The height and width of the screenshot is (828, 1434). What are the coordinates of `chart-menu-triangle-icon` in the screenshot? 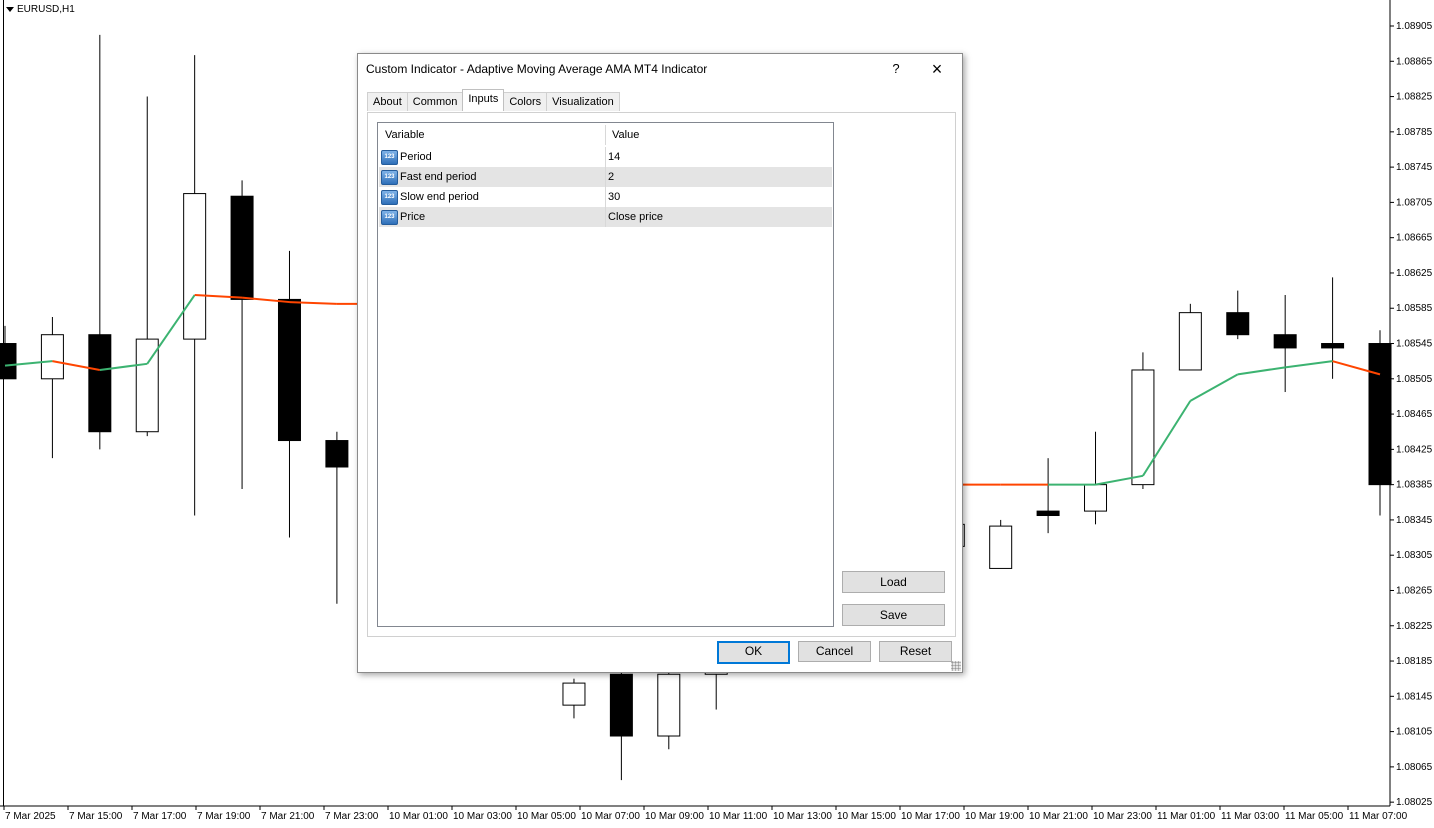 It's located at (10, 9).